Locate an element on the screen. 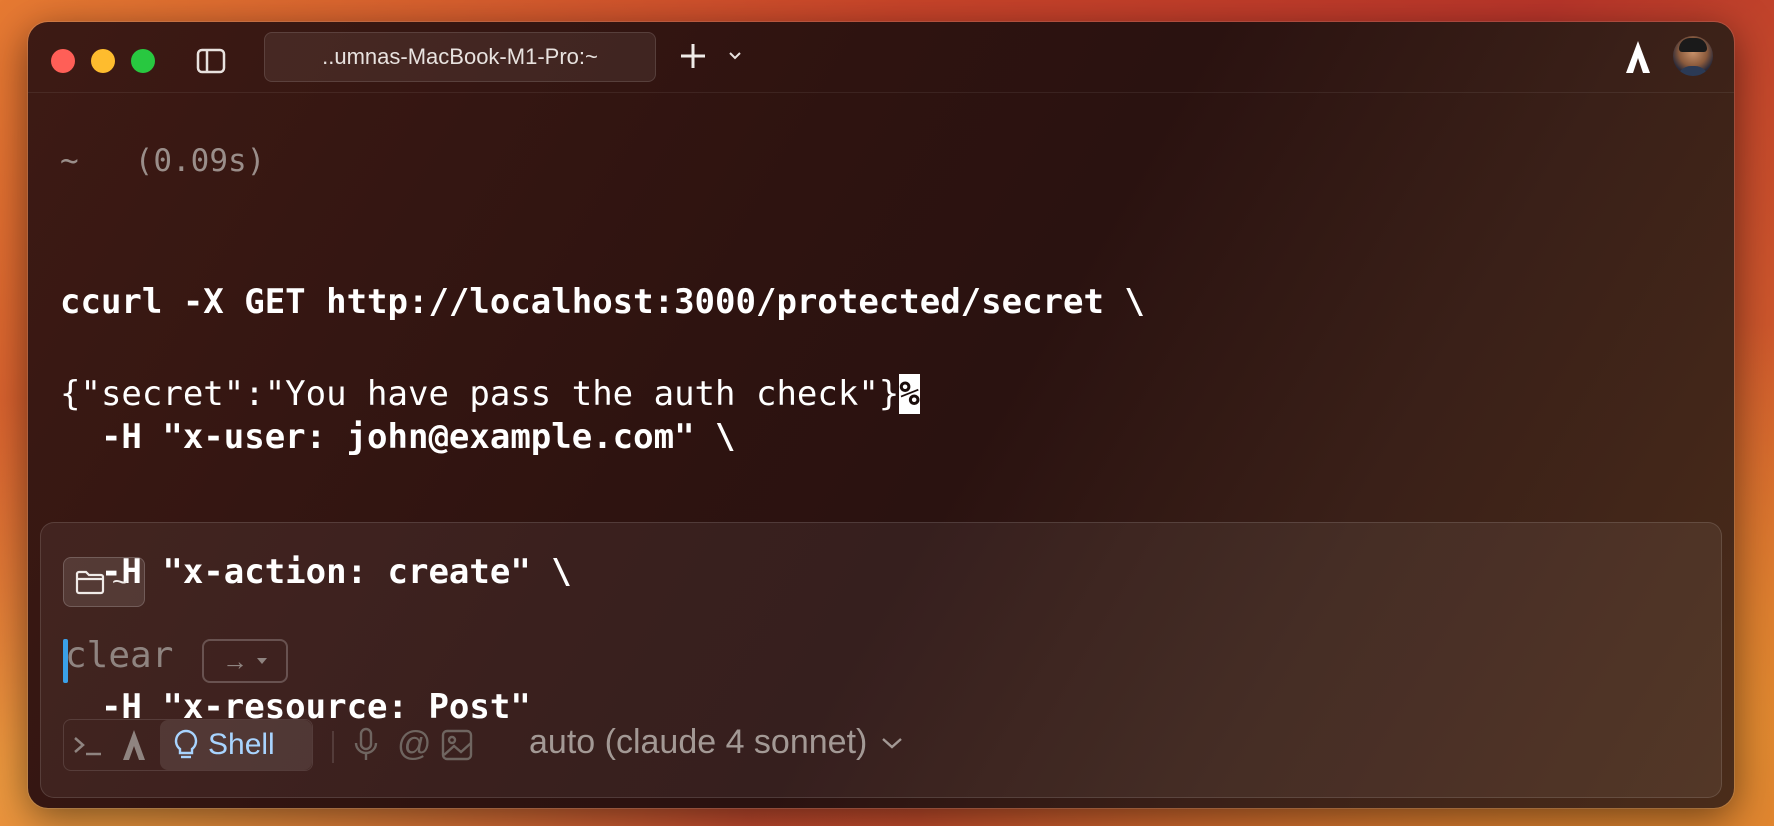 Image resolution: width=1774 pixels, height=826 pixels. tab-title: ..umnas-MacBook-M1-Pro:~ is located at coordinates (460, 56).